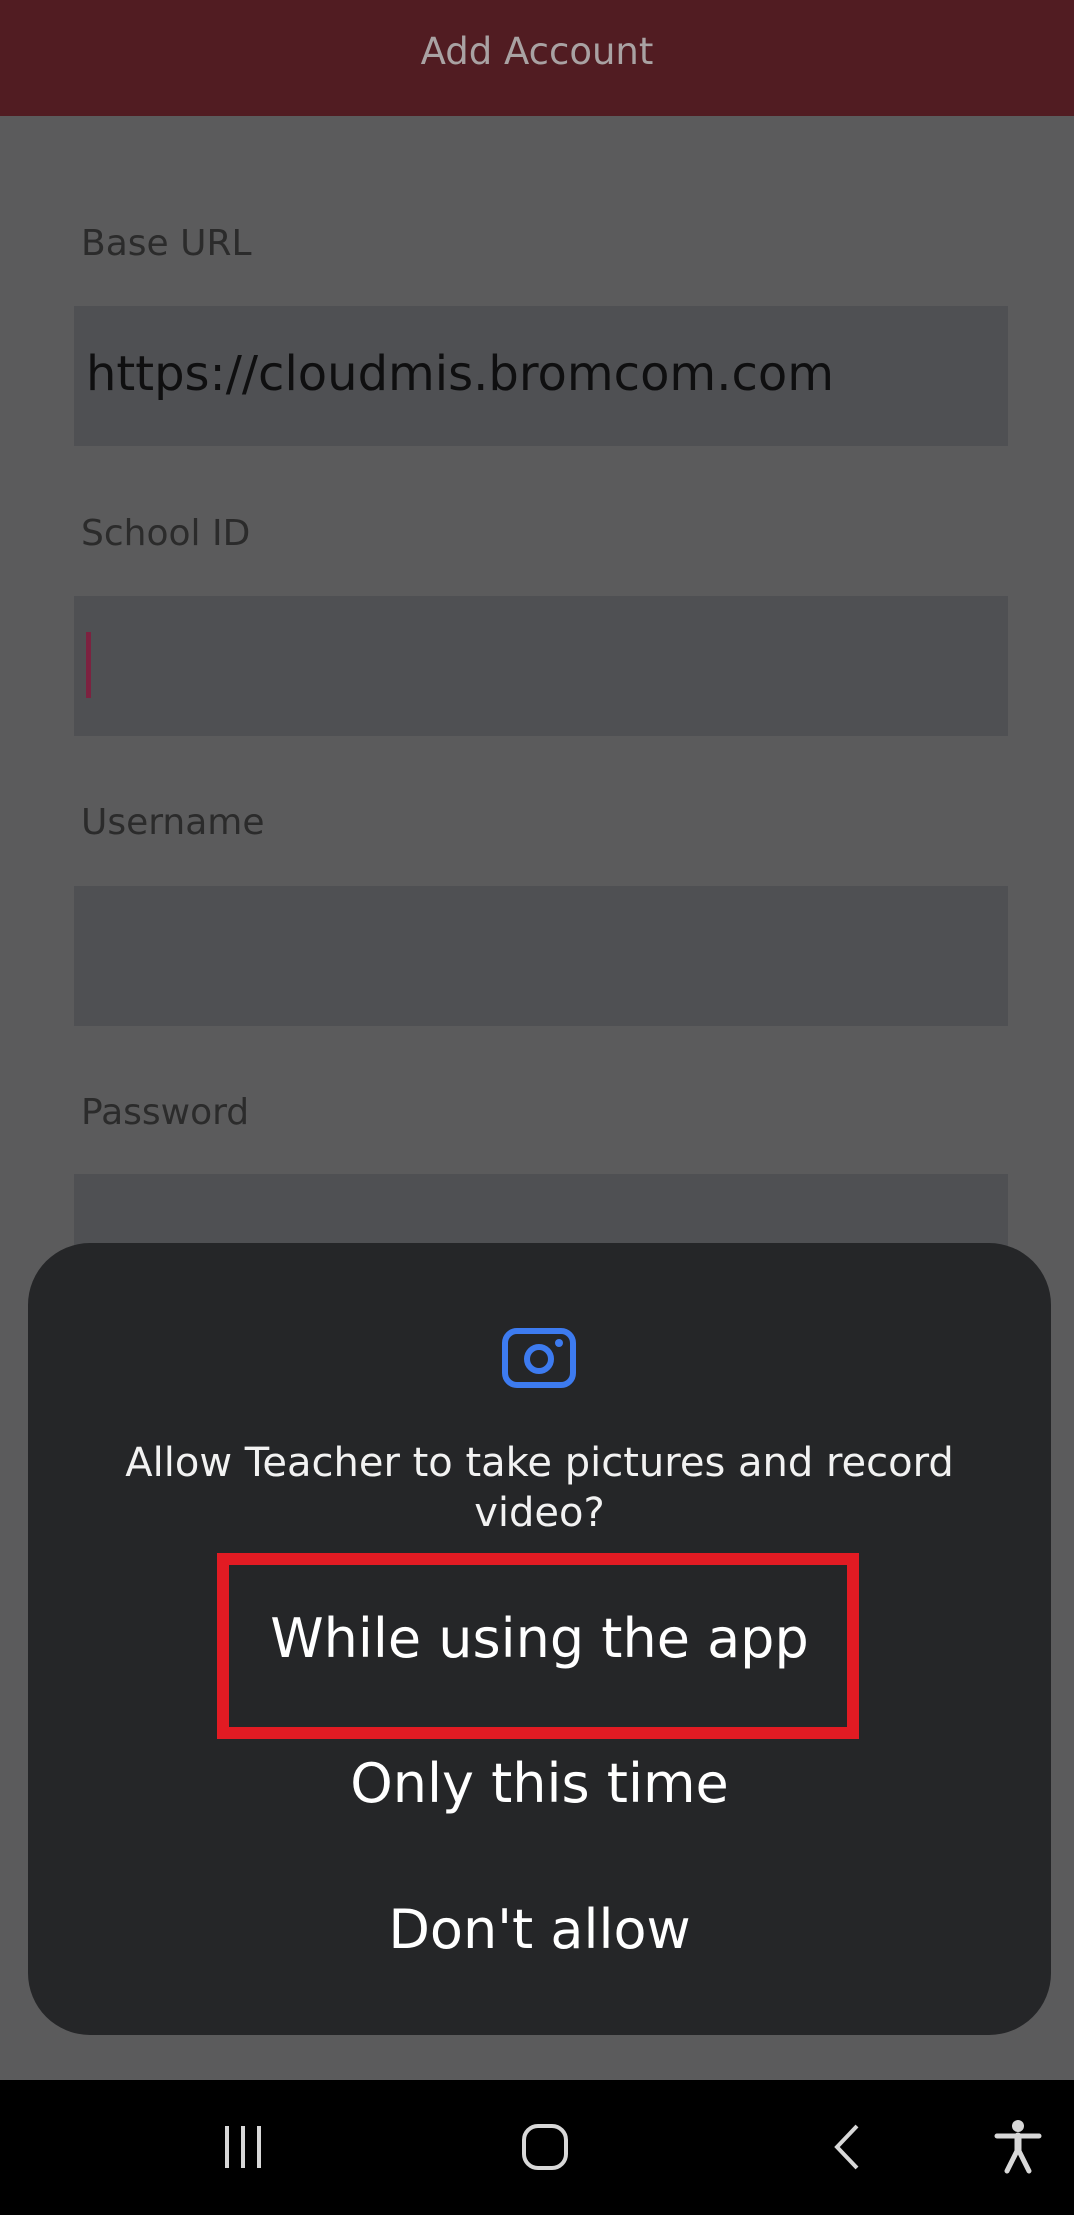  Describe the element at coordinates (539, 1930) in the screenshot. I see `dont-allow-button: Don't allow` at that location.